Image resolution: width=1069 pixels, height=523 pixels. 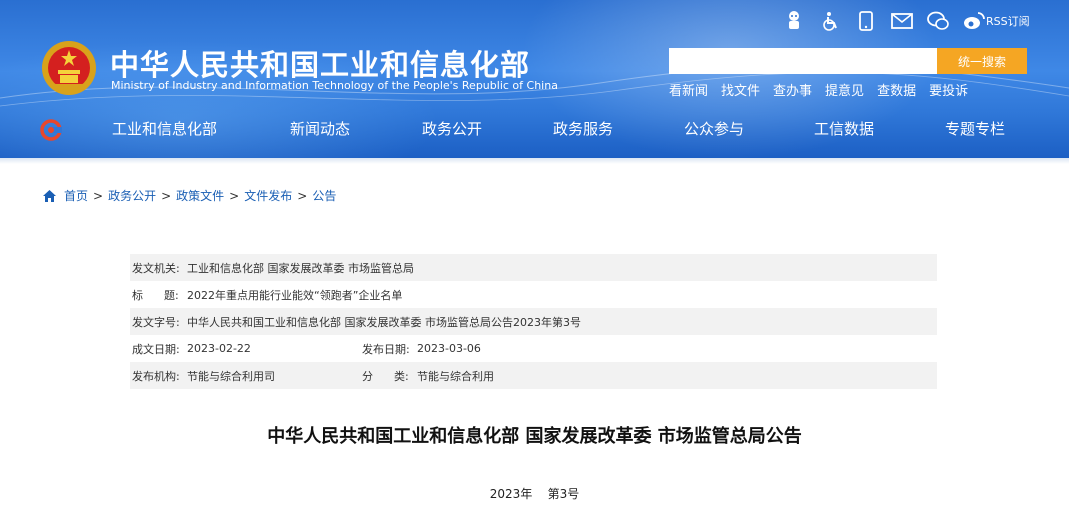 What do you see at coordinates (164, 128) in the screenshot?
I see `nav-item-miit: 工业和信息化部` at bounding box center [164, 128].